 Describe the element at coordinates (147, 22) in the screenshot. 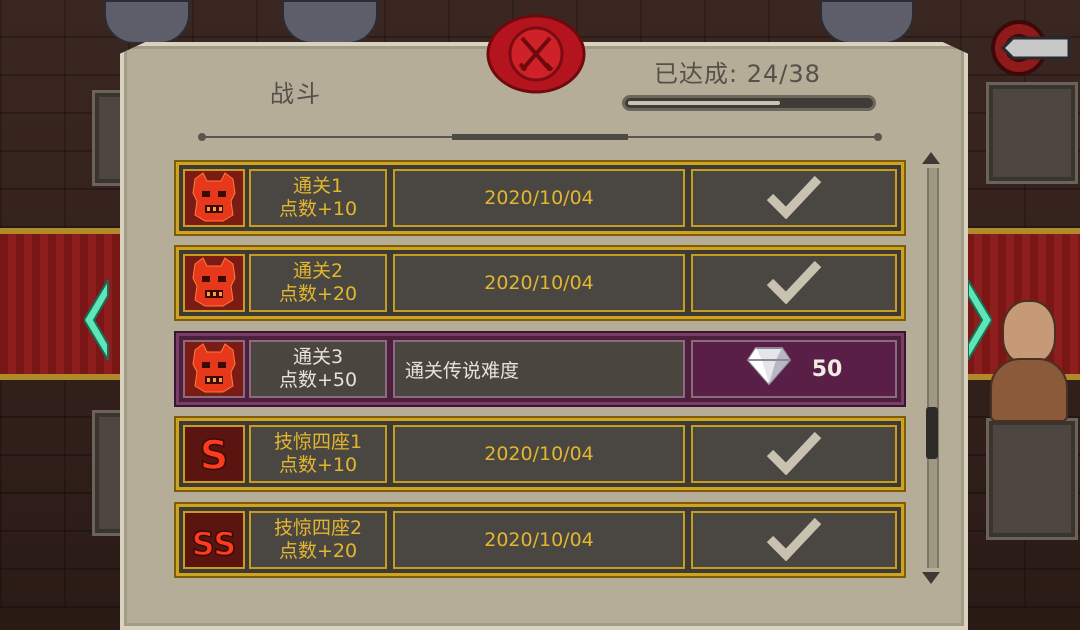

I see `statue-top-left` at that location.